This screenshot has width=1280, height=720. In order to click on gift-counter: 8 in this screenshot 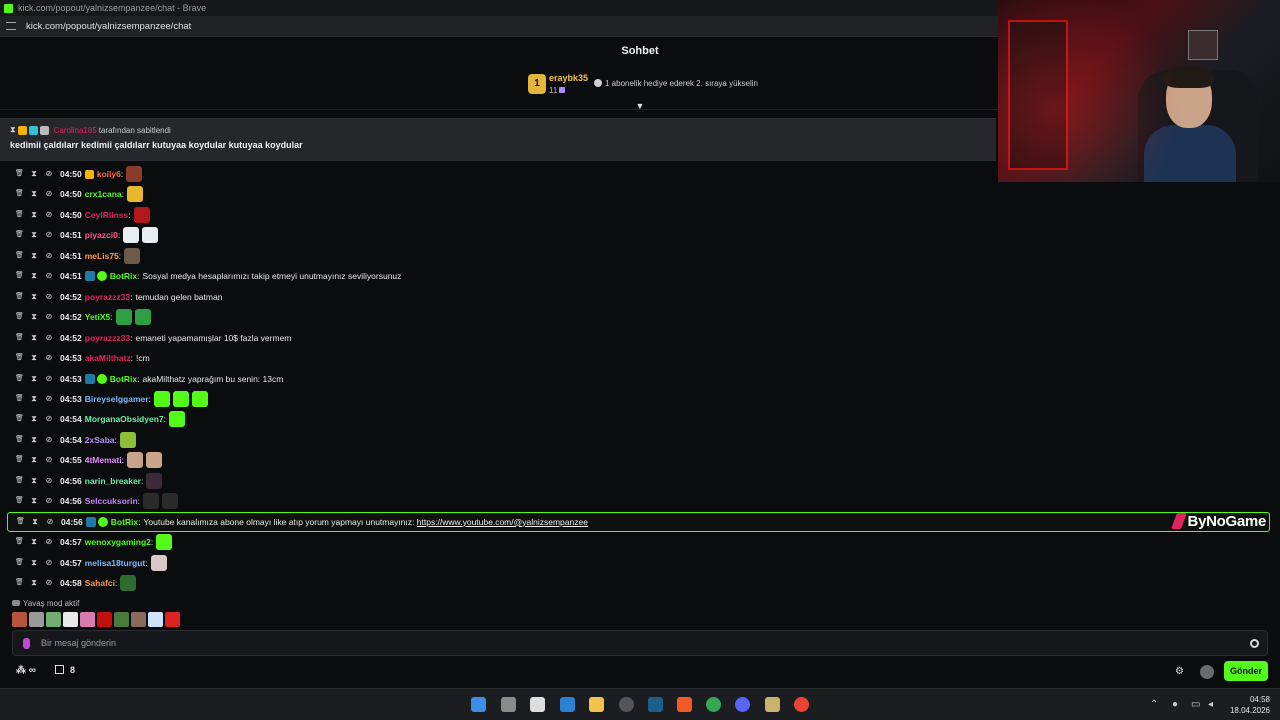, I will do `click(65, 670)`.